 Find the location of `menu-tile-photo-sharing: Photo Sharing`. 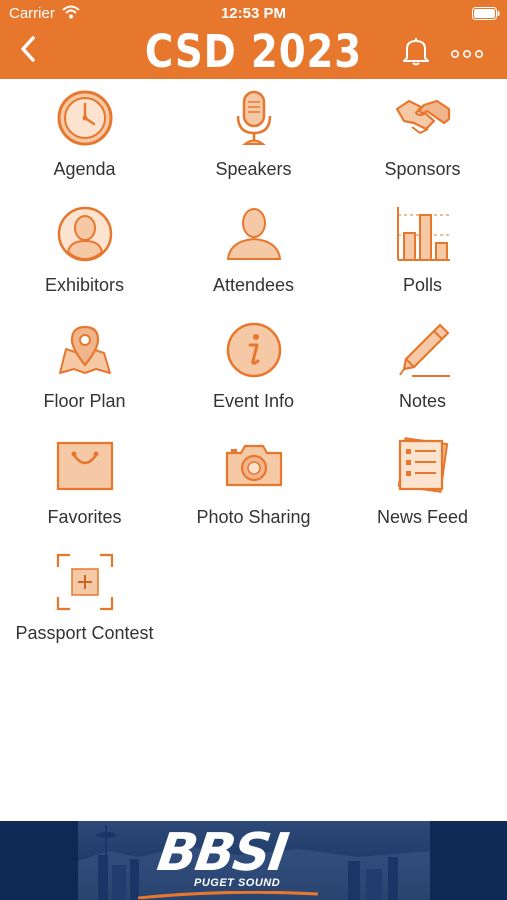

menu-tile-photo-sharing: Photo Sharing is located at coordinates (253, 485).